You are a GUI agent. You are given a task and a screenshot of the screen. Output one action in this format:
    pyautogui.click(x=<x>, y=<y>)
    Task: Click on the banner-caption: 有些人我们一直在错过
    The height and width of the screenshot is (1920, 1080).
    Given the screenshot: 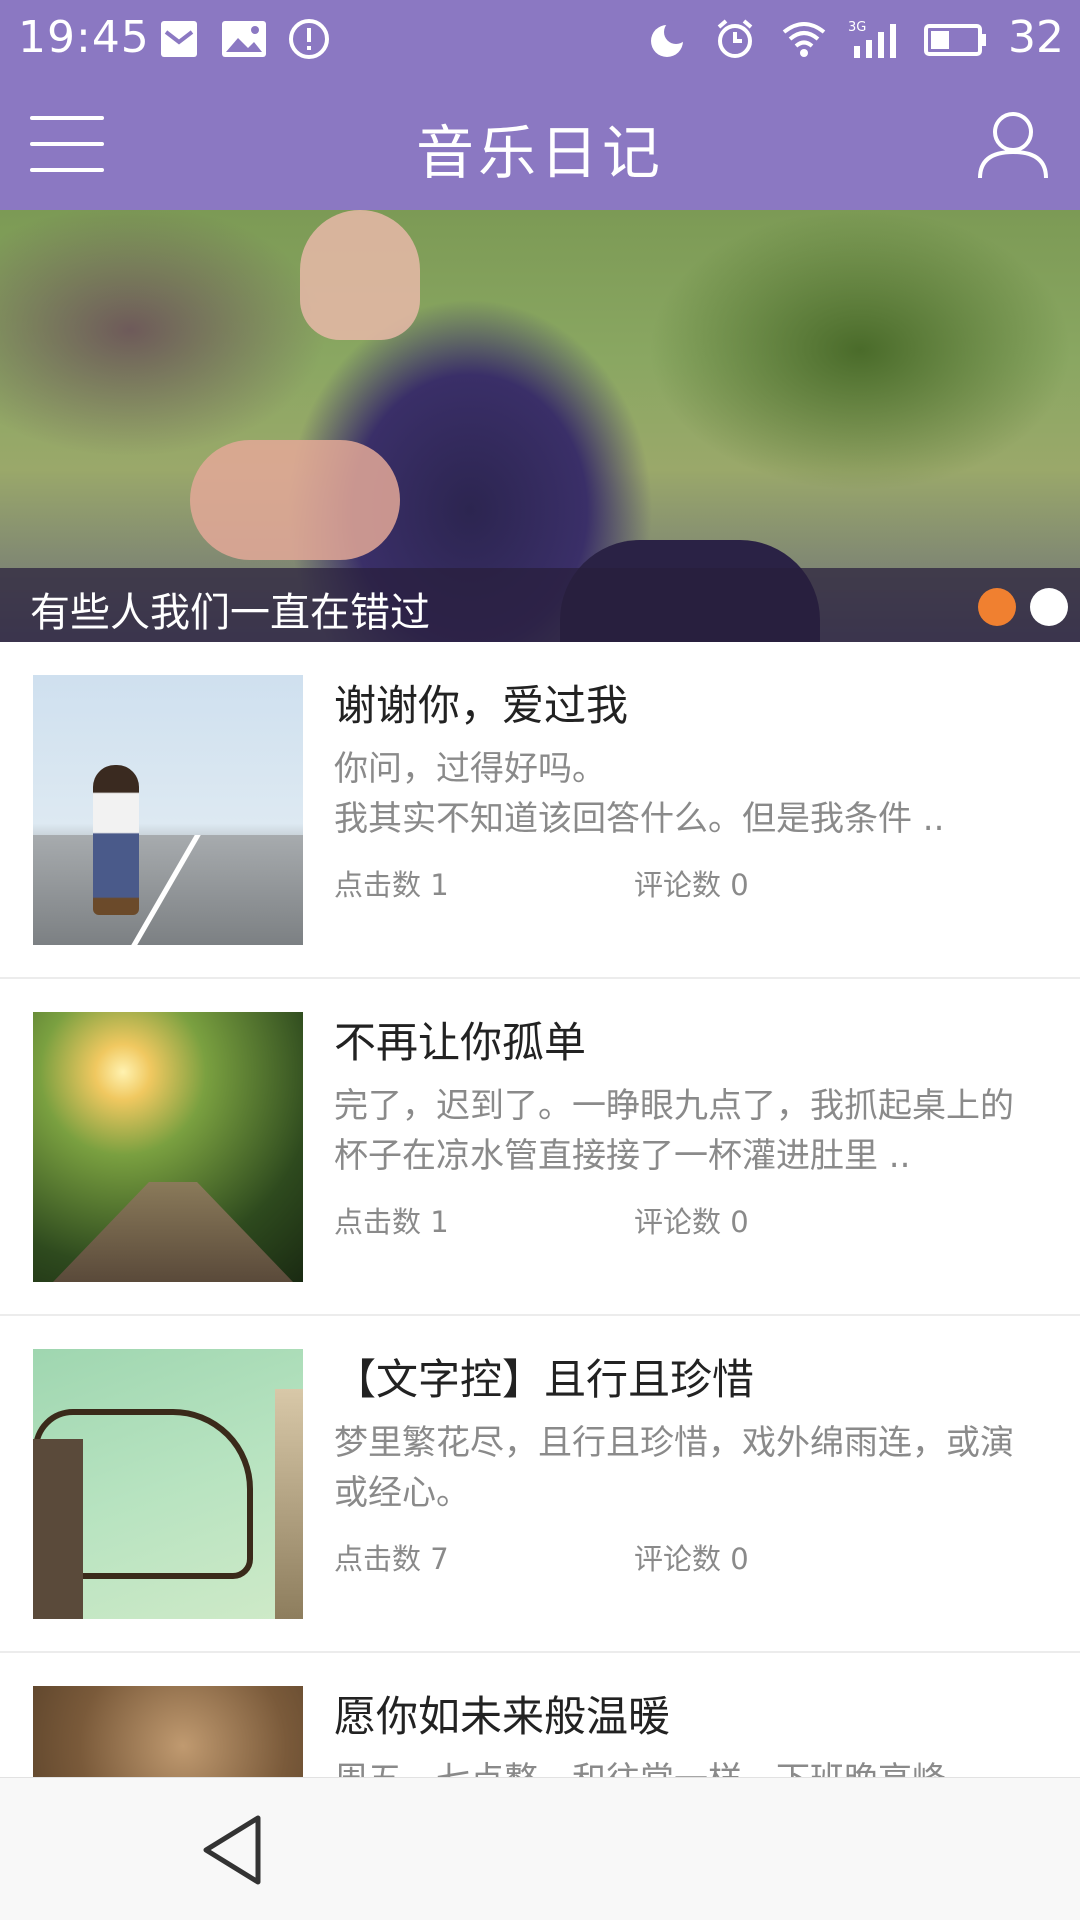 What is the action you would take?
    pyautogui.click(x=230, y=613)
    